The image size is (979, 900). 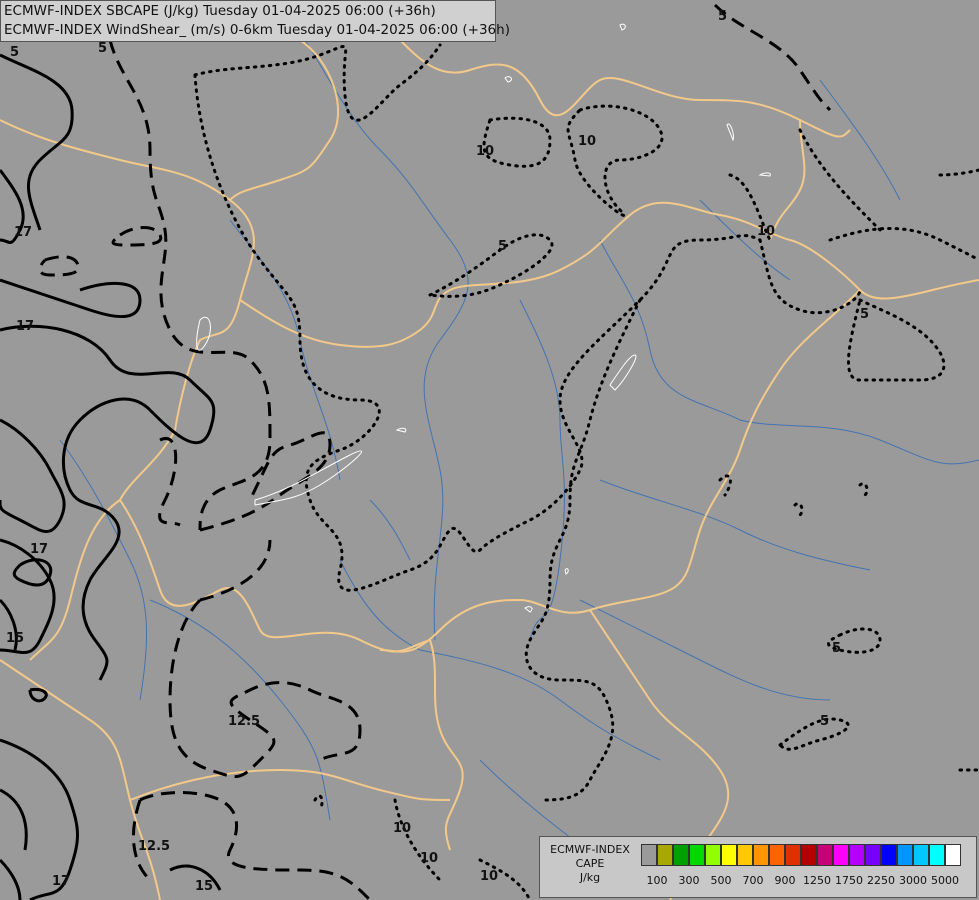 I want to click on legend-tick-label: 900, so click(x=785, y=880).